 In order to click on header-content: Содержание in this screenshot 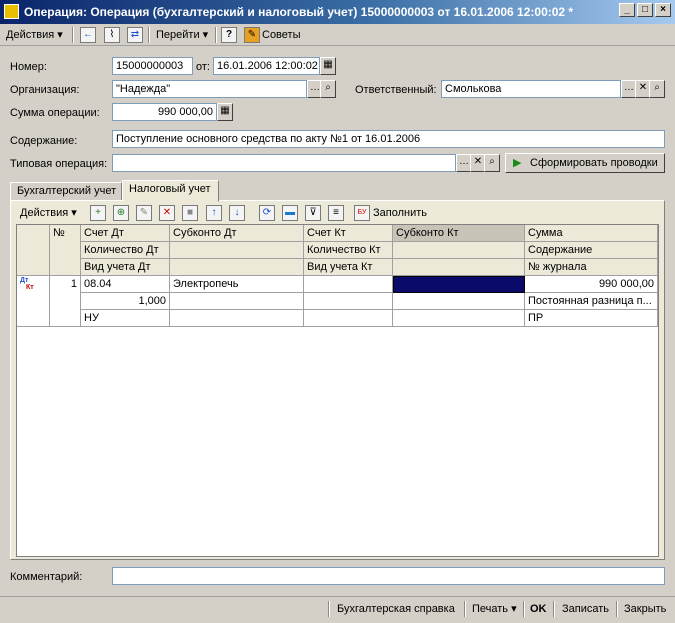, I will do `click(591, 250)`.